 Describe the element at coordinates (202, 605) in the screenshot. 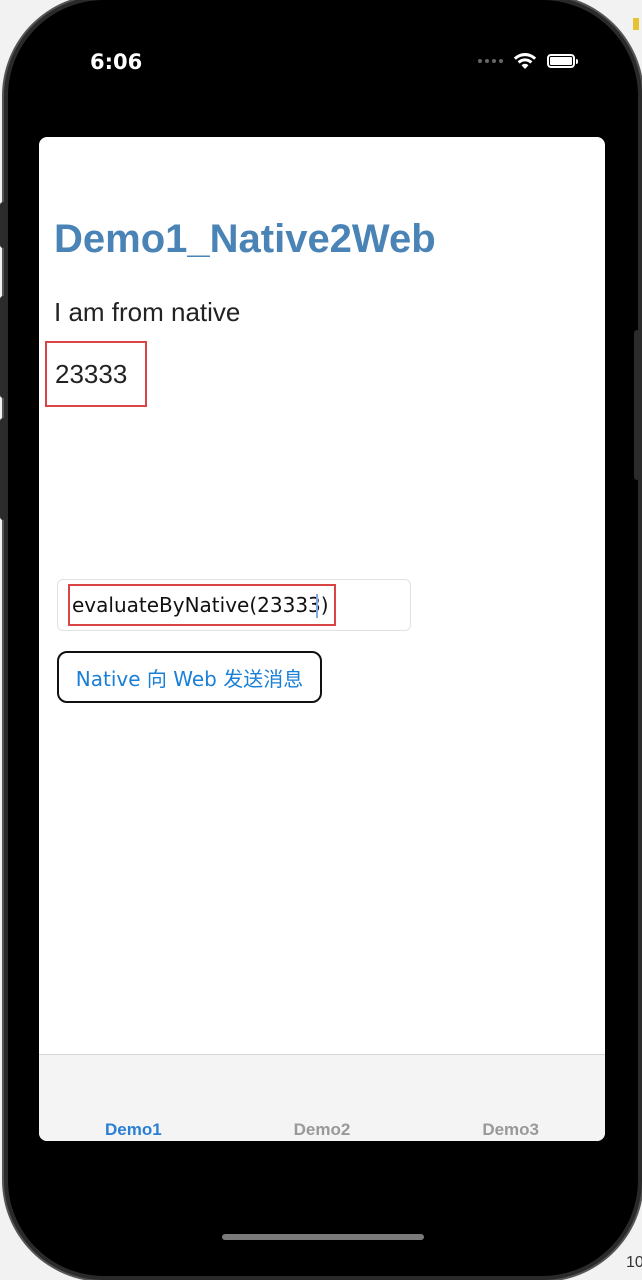

I see `command-input` at that location.